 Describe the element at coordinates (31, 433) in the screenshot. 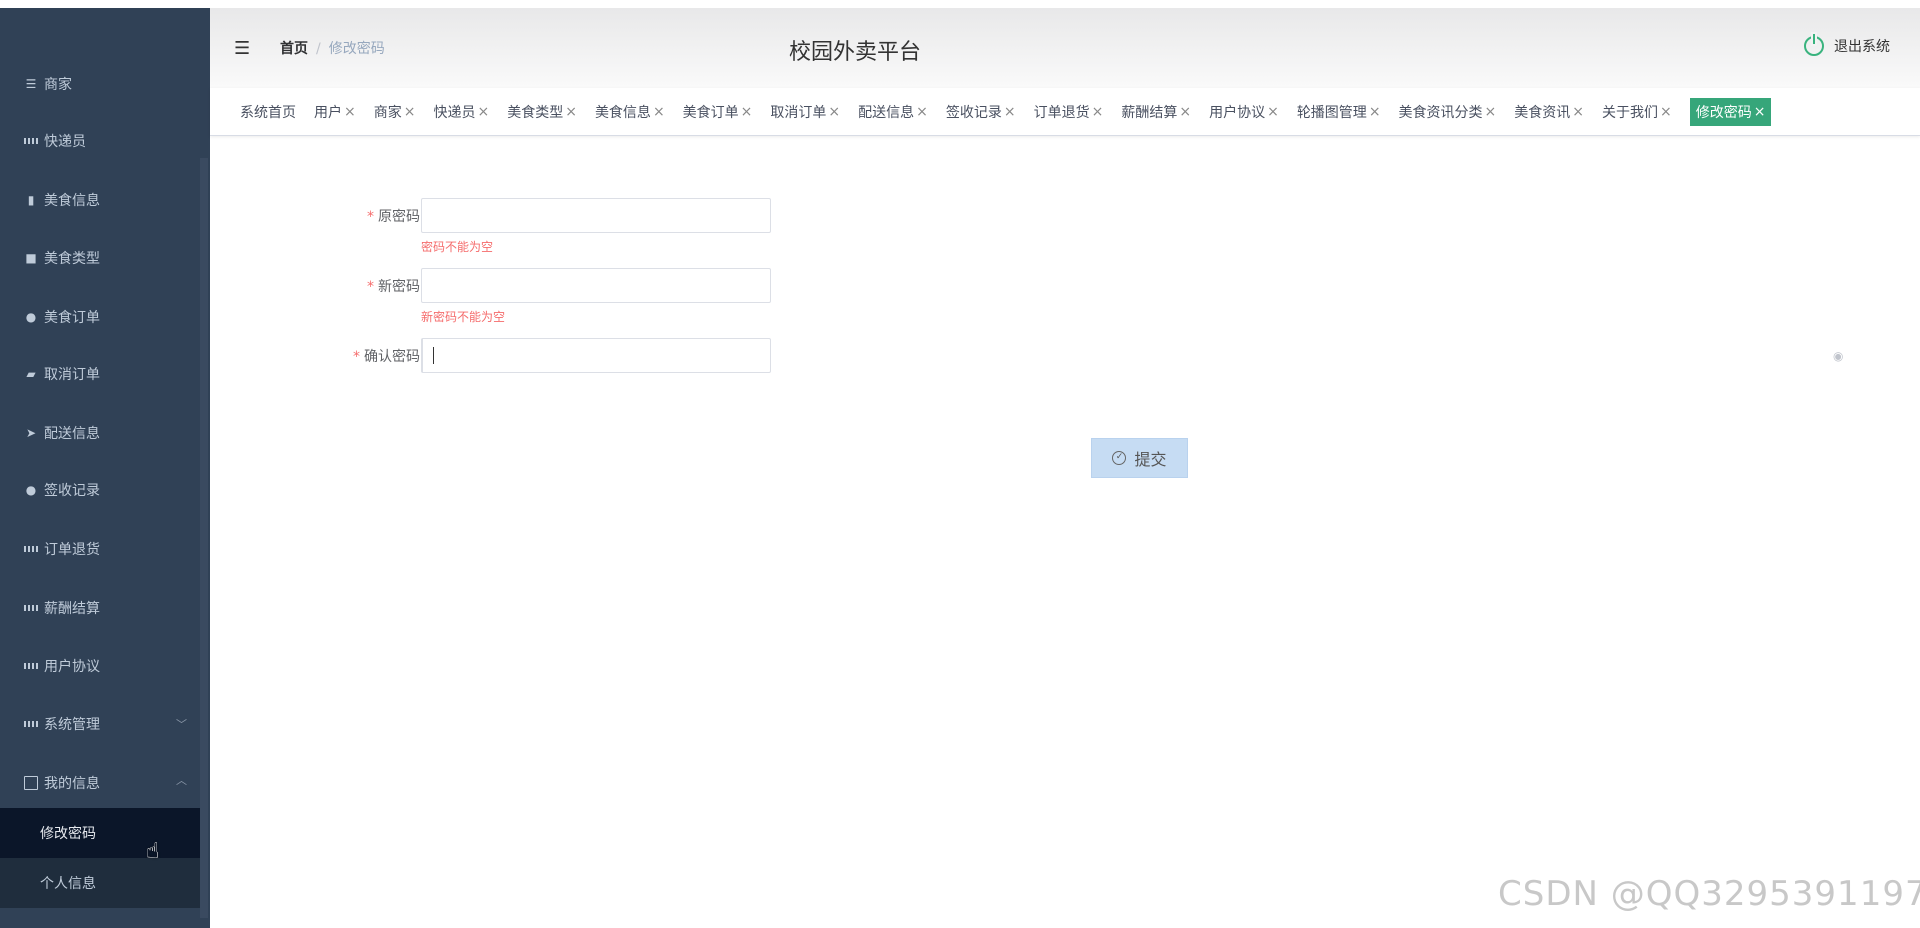

I see `send-icon: ➤` at that location.